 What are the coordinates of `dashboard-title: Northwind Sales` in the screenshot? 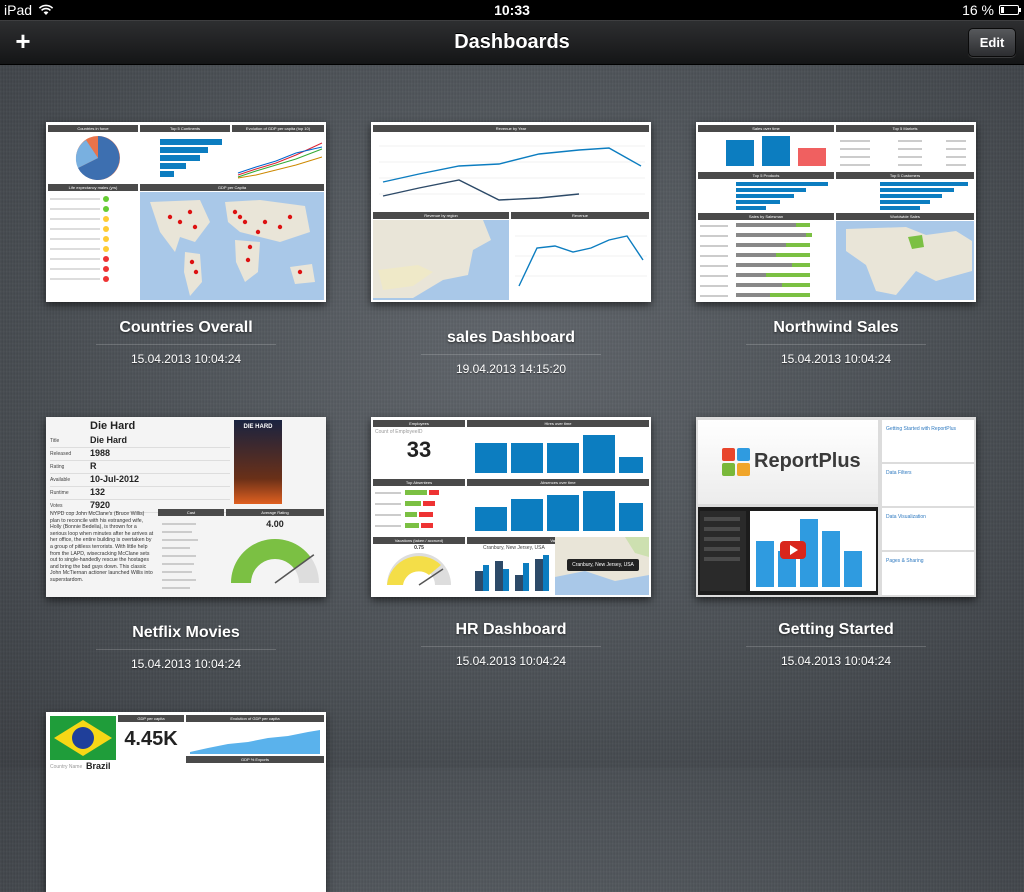 It's located at (836, 328).